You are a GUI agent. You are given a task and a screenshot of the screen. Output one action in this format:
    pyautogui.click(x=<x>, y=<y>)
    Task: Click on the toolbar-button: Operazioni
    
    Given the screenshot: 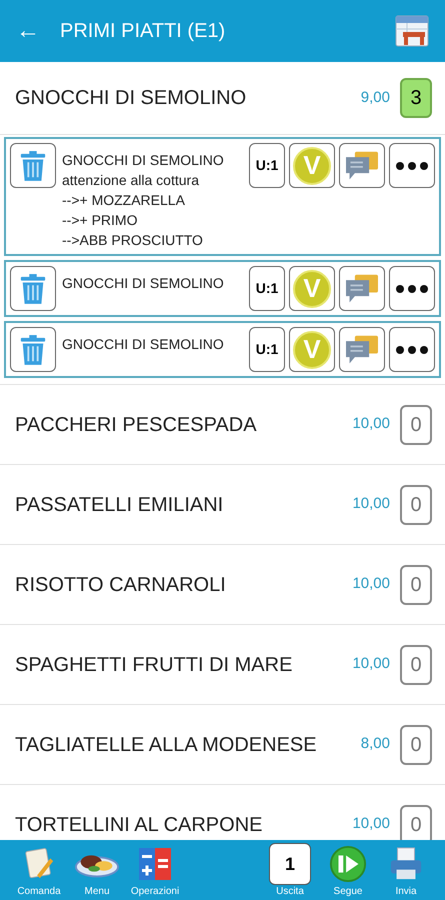 What is the action you would take?
    pyautogui.click(x=155, y=871)
    